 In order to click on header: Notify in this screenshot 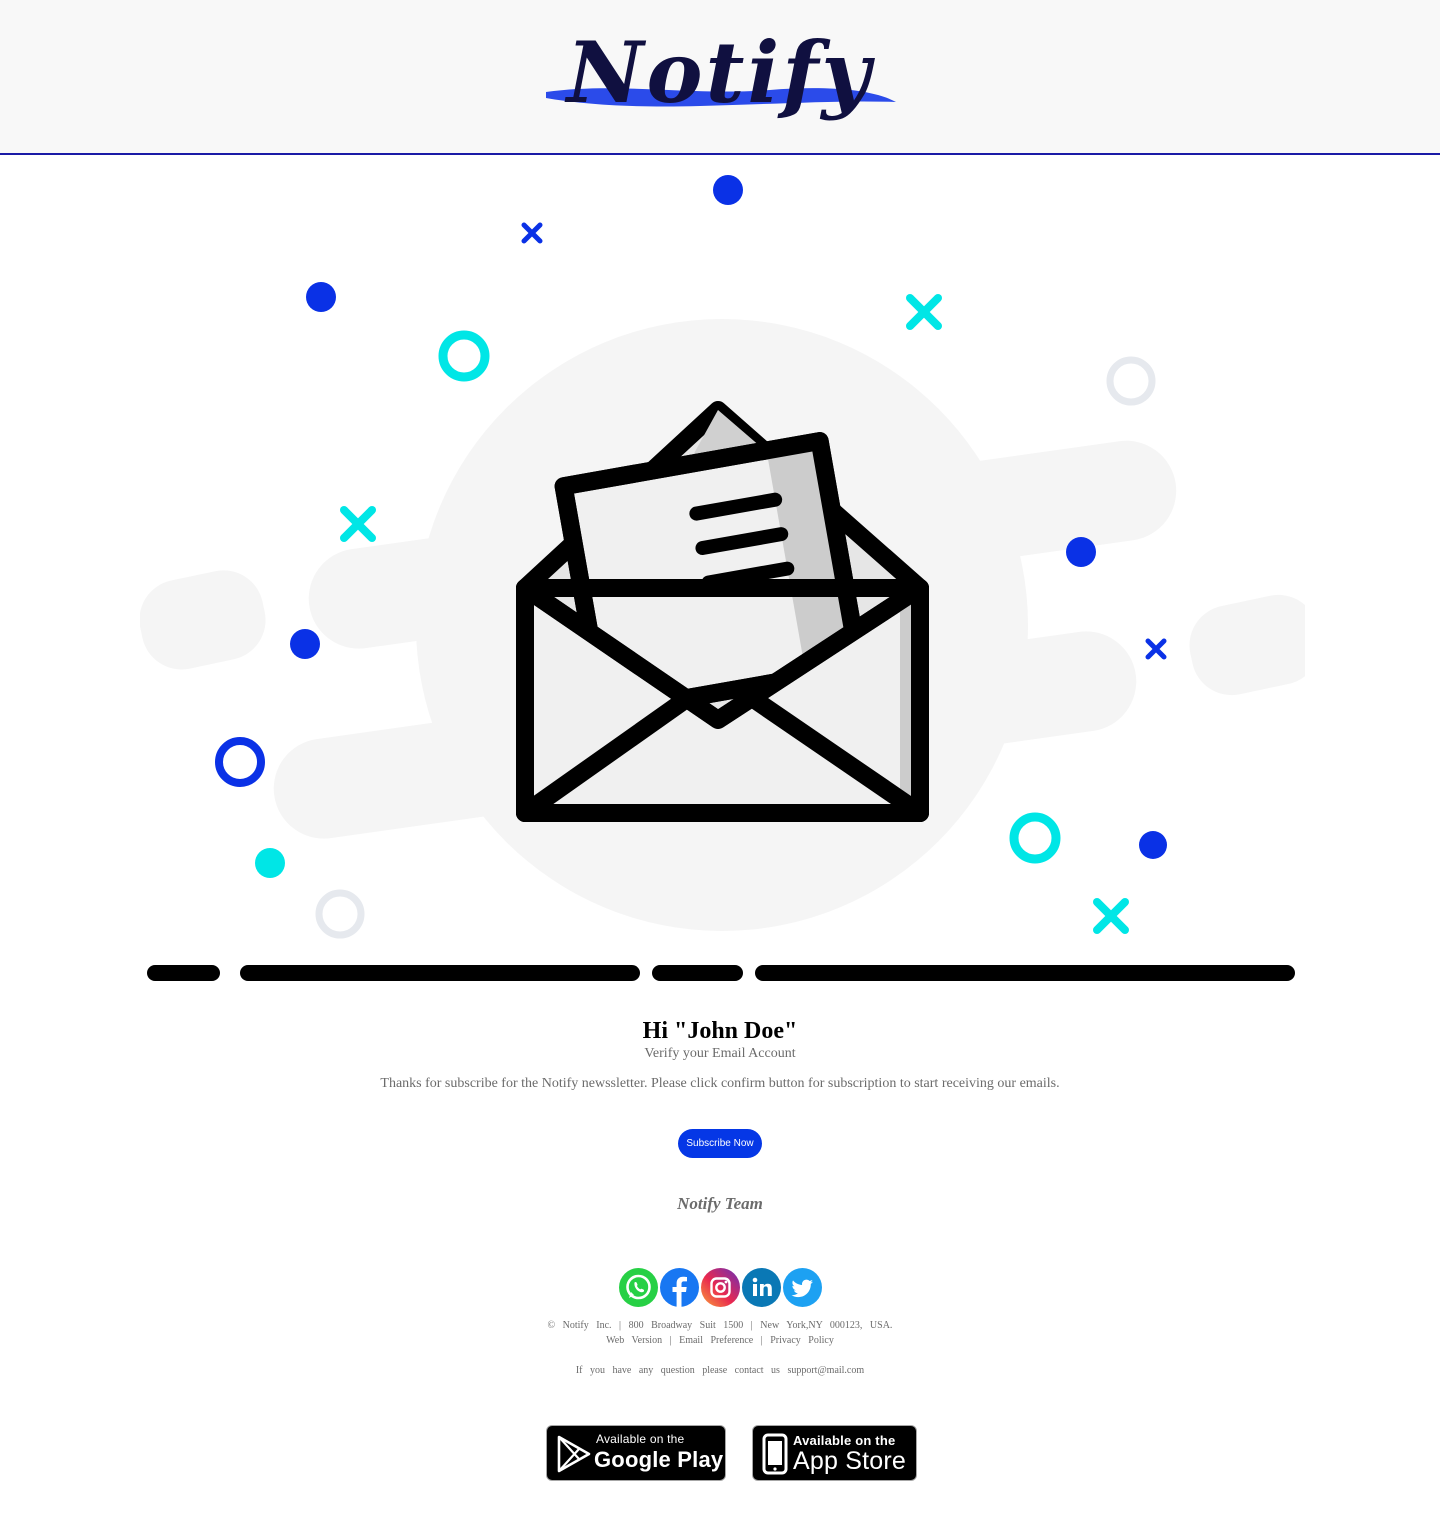, I will do `click(720, 77)`.